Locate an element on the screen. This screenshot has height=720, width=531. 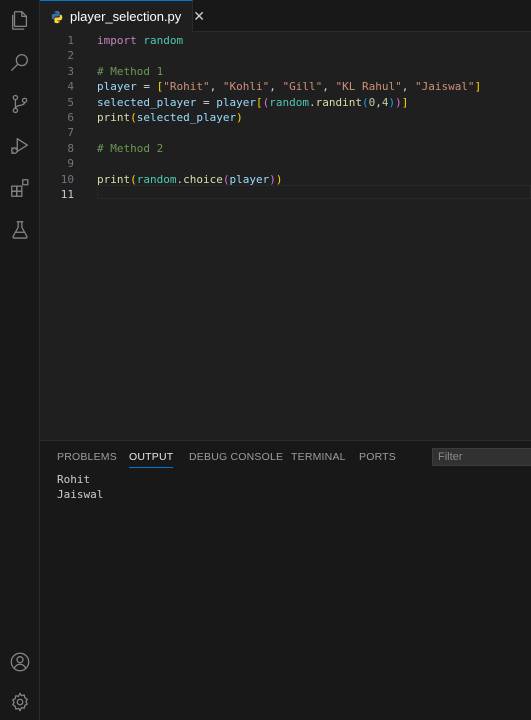
code-line: 1 import random is located at coordinates (285, 40).